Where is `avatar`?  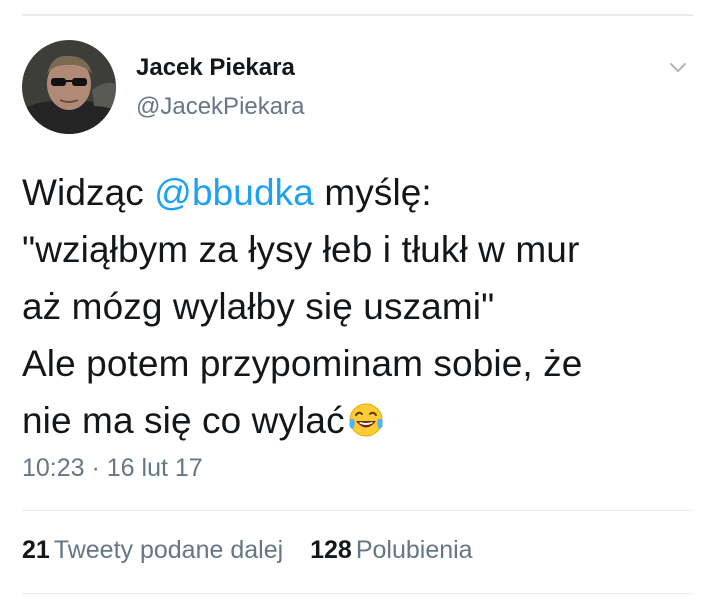 avatar is located at coordinates (69, 87).